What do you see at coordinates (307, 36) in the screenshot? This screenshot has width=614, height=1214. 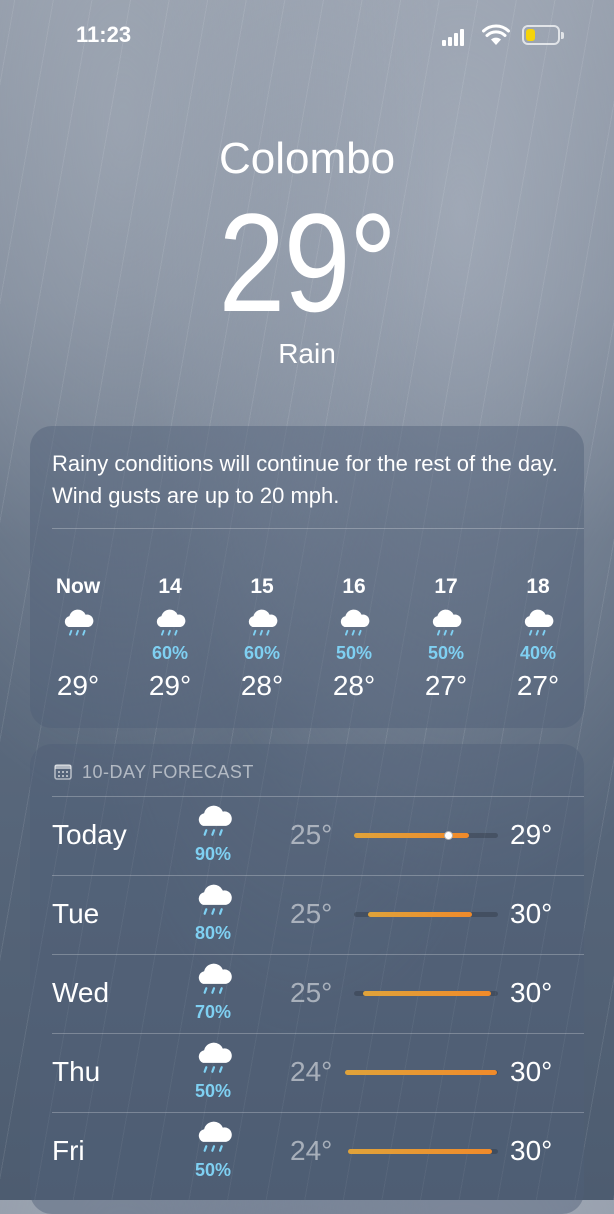 I see `status-bar: 11:23` at bounding box center [307, 36].